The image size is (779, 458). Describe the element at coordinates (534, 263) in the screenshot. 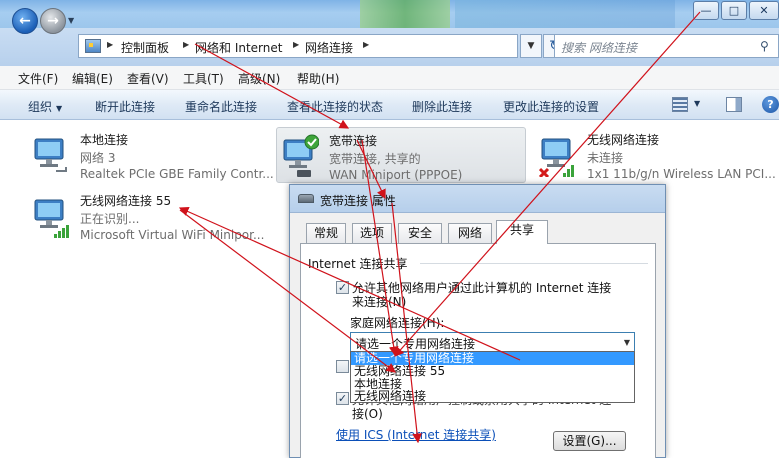

I see `group-divider` at that location.